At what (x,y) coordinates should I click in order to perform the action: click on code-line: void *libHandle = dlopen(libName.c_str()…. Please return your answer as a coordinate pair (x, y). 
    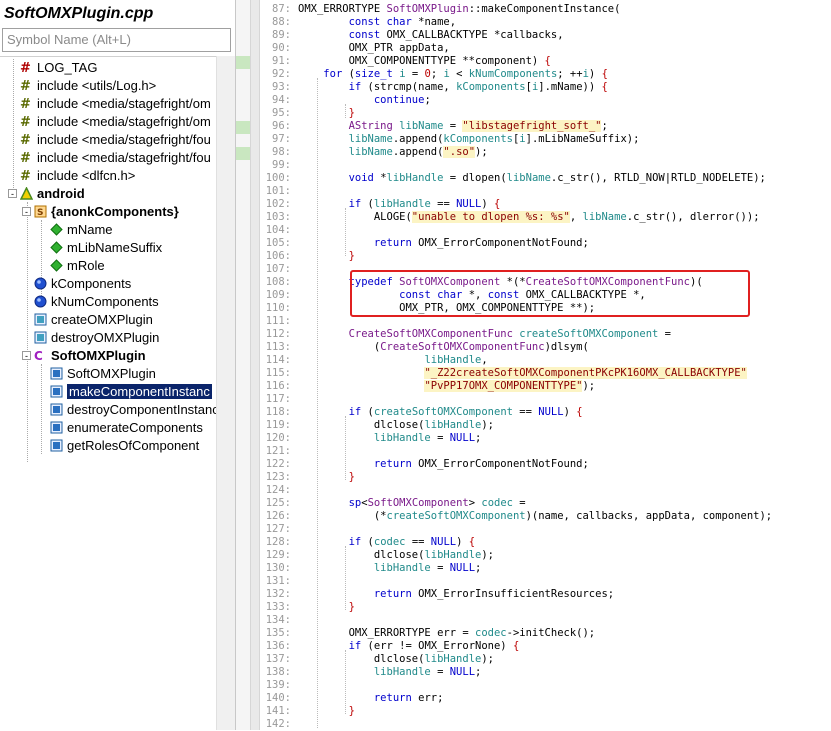
    Looking at the image, I should click on (532, 178).